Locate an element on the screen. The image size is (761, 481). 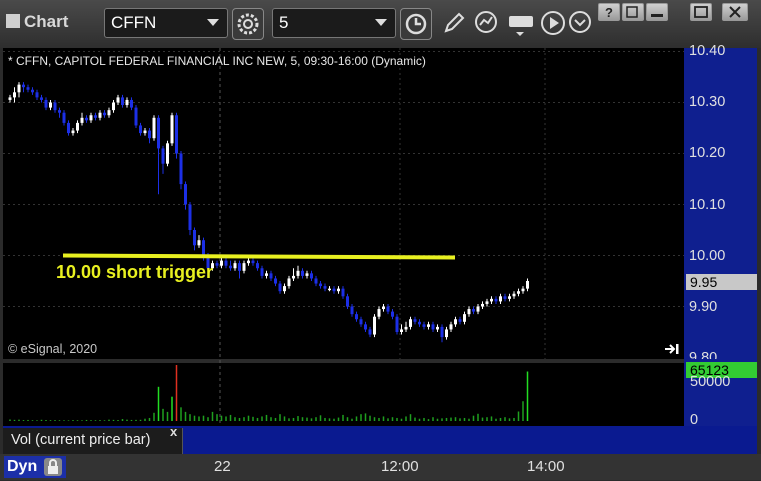
symbol-select: CFFN is located at coordinates (166, 23).